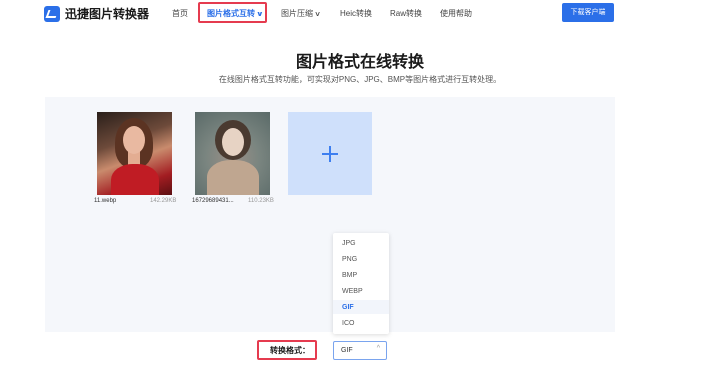  Describe the element at coordinates (378, 348) in the screenshot. I see `chevron-up-icon: ^` at that location.